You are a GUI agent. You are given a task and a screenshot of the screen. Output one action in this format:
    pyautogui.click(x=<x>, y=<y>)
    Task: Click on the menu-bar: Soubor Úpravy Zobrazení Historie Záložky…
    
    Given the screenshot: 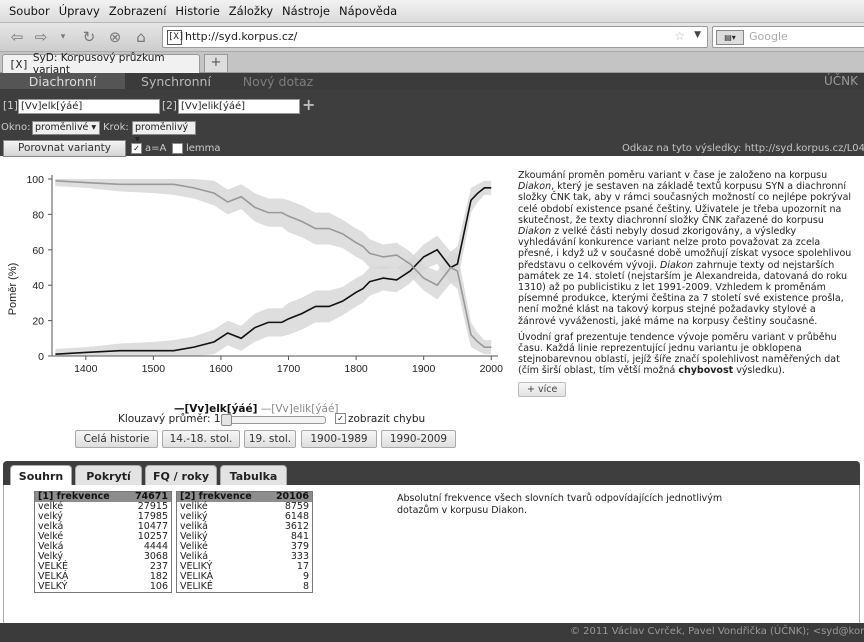 What is the action you would take?
    pyautogui.click(x=432, y=11)
    